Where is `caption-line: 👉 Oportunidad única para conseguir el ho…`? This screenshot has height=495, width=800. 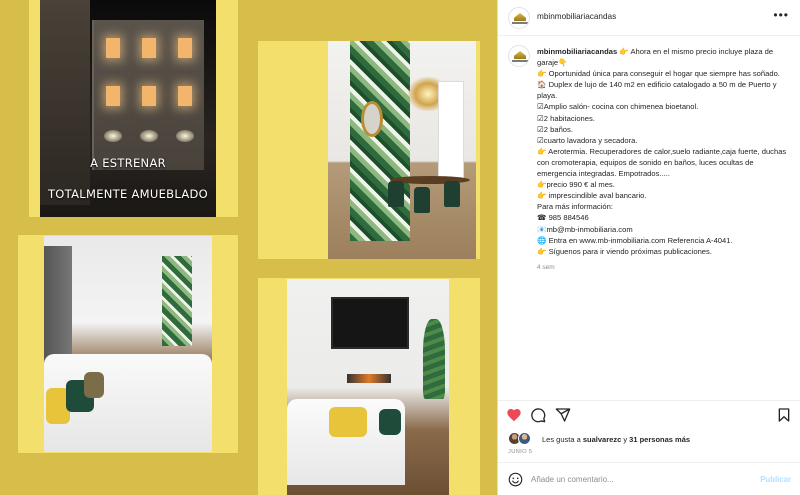
caption-line: 👉 Oportunidad única para conseguir el ho… is located at coordinates (658, 74).